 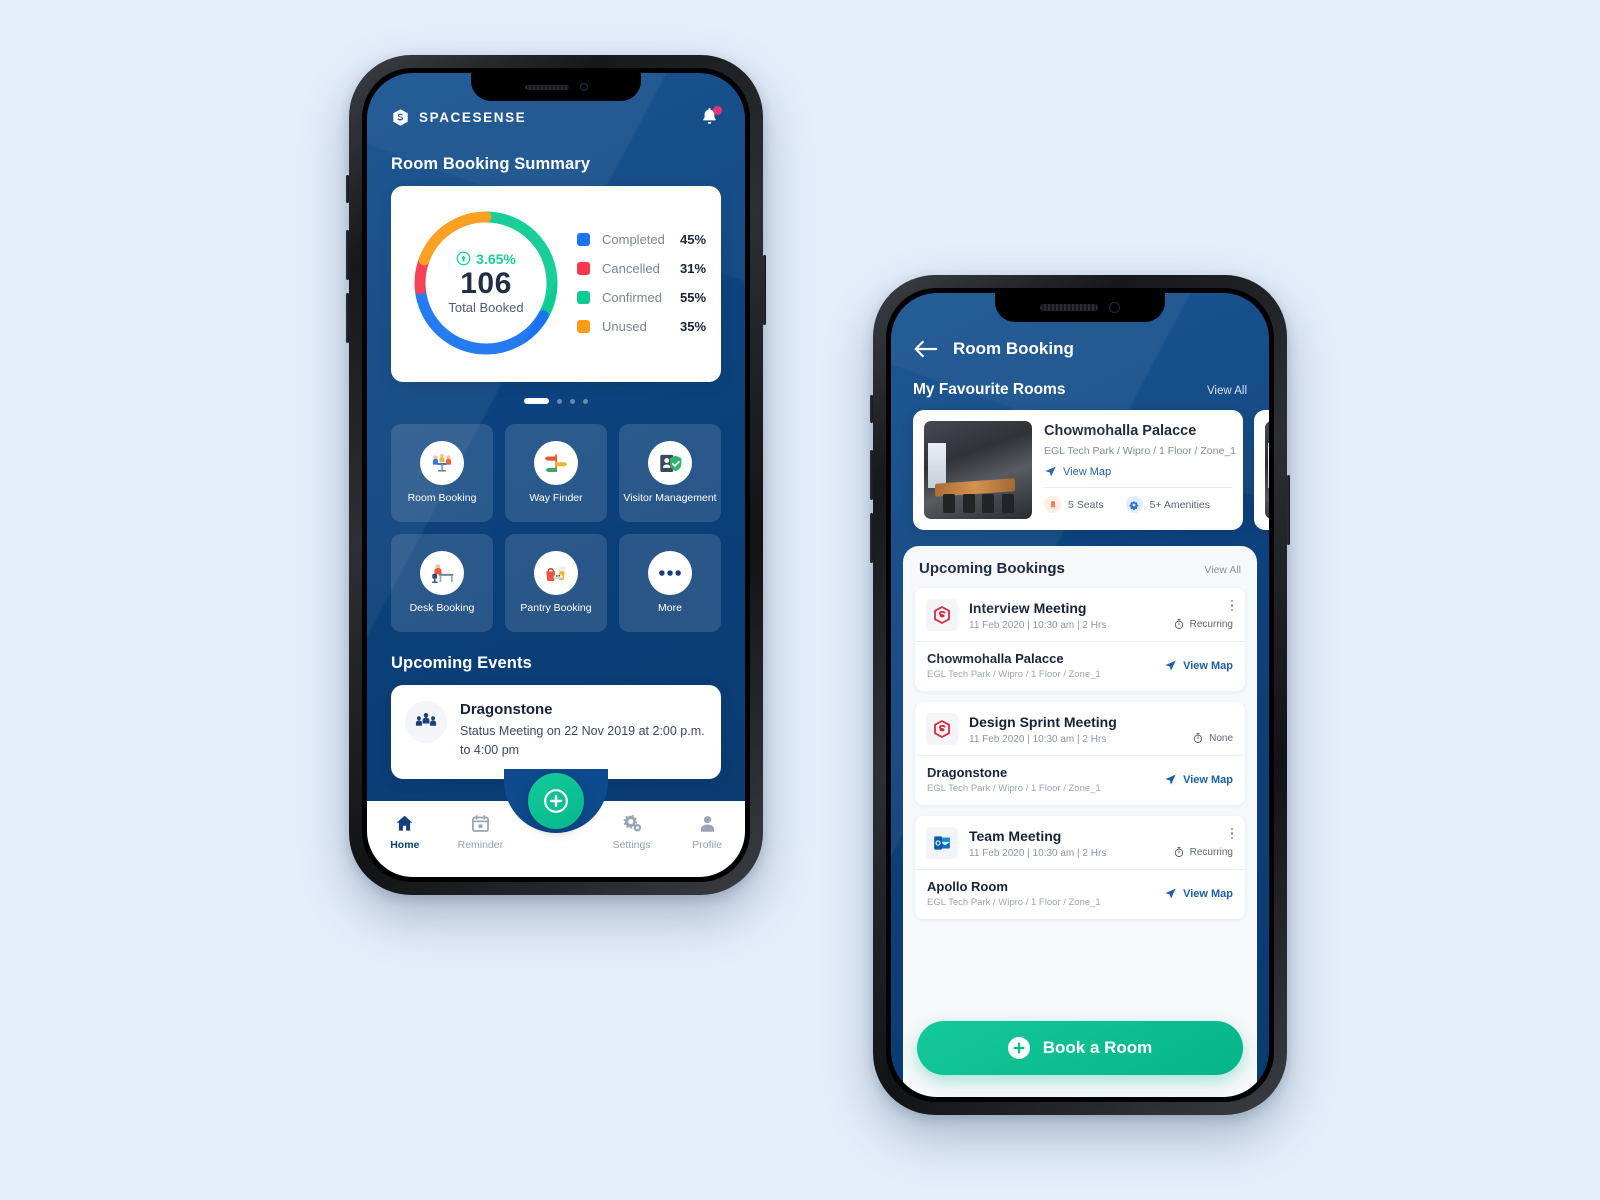 What do you see at coordinates (1038, 625) in the screenshot?
I see `booking-meta: 11 Feb 2020 | 10:30 am | 2 Hrs` at bounding box center [1038, 625].